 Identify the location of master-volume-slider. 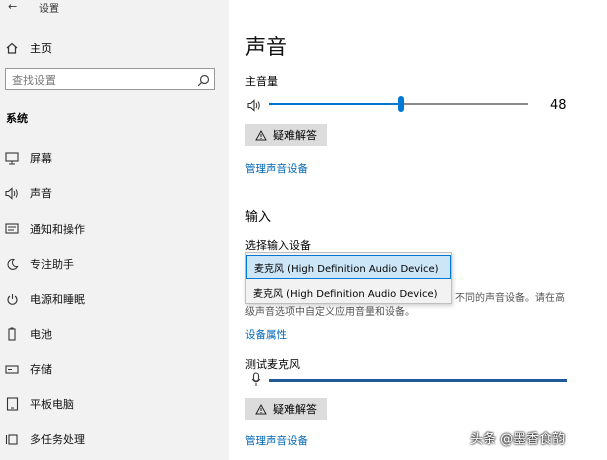
(407, 104).